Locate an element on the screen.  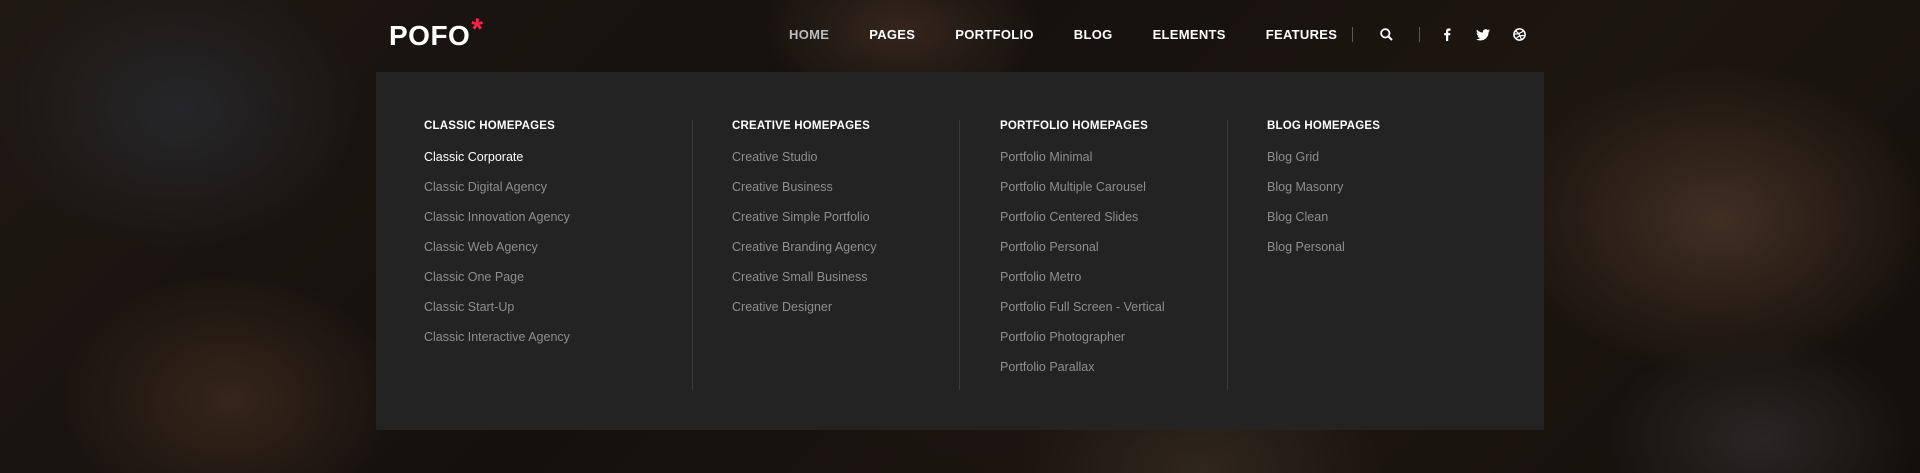
facebook-icon is located at coordinates (1447, 34).